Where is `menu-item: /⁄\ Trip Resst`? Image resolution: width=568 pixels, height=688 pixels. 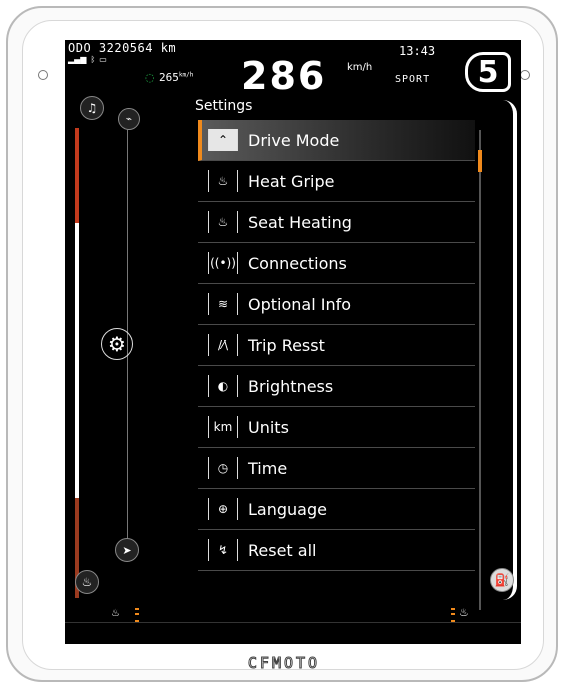 menu-item: /⁄\ Trip Resst is located at coordinates (336, 345).